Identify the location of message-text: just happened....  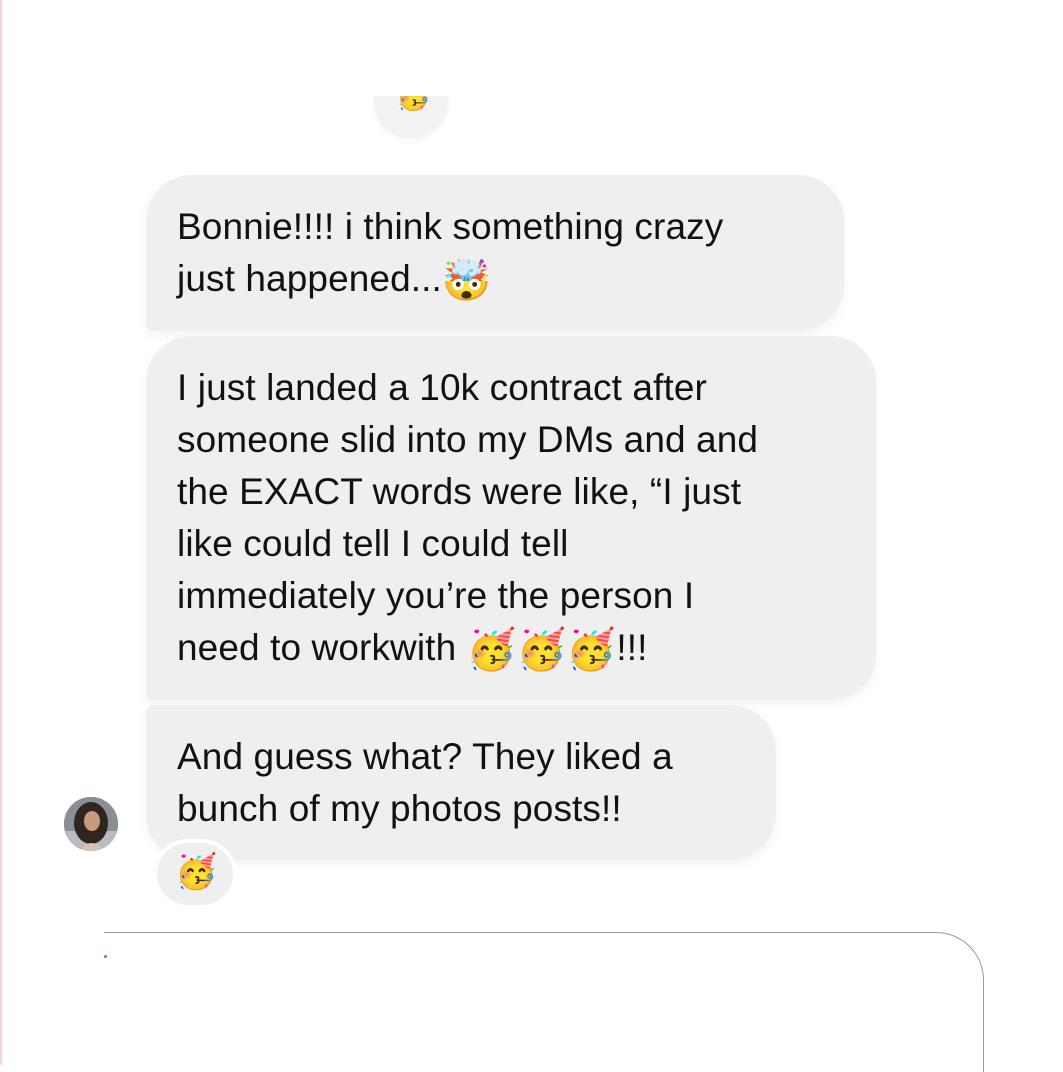
(309, 278).